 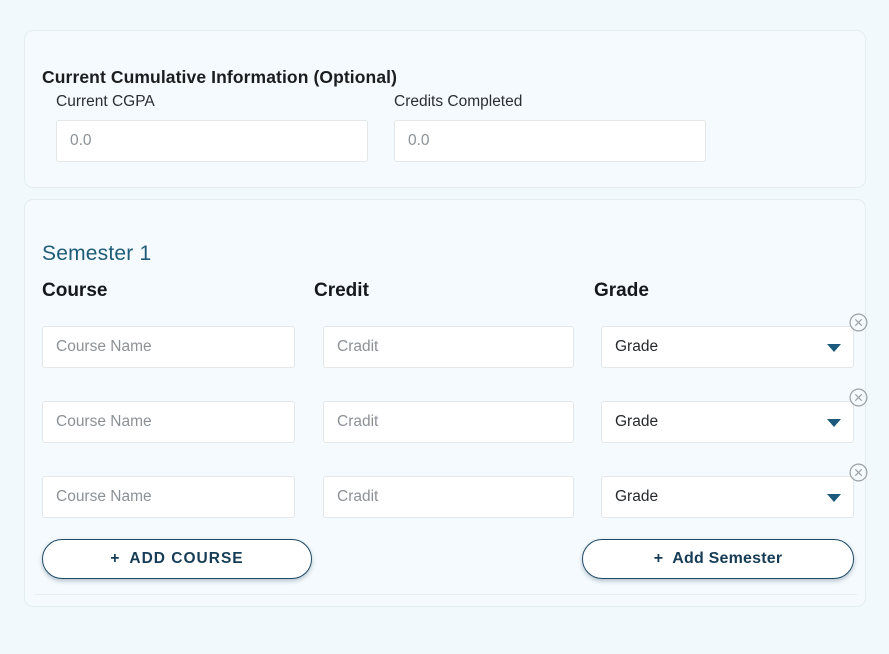 I want to click on credits-completed-field-group: Credits Completed, so click(x=550, y=127).